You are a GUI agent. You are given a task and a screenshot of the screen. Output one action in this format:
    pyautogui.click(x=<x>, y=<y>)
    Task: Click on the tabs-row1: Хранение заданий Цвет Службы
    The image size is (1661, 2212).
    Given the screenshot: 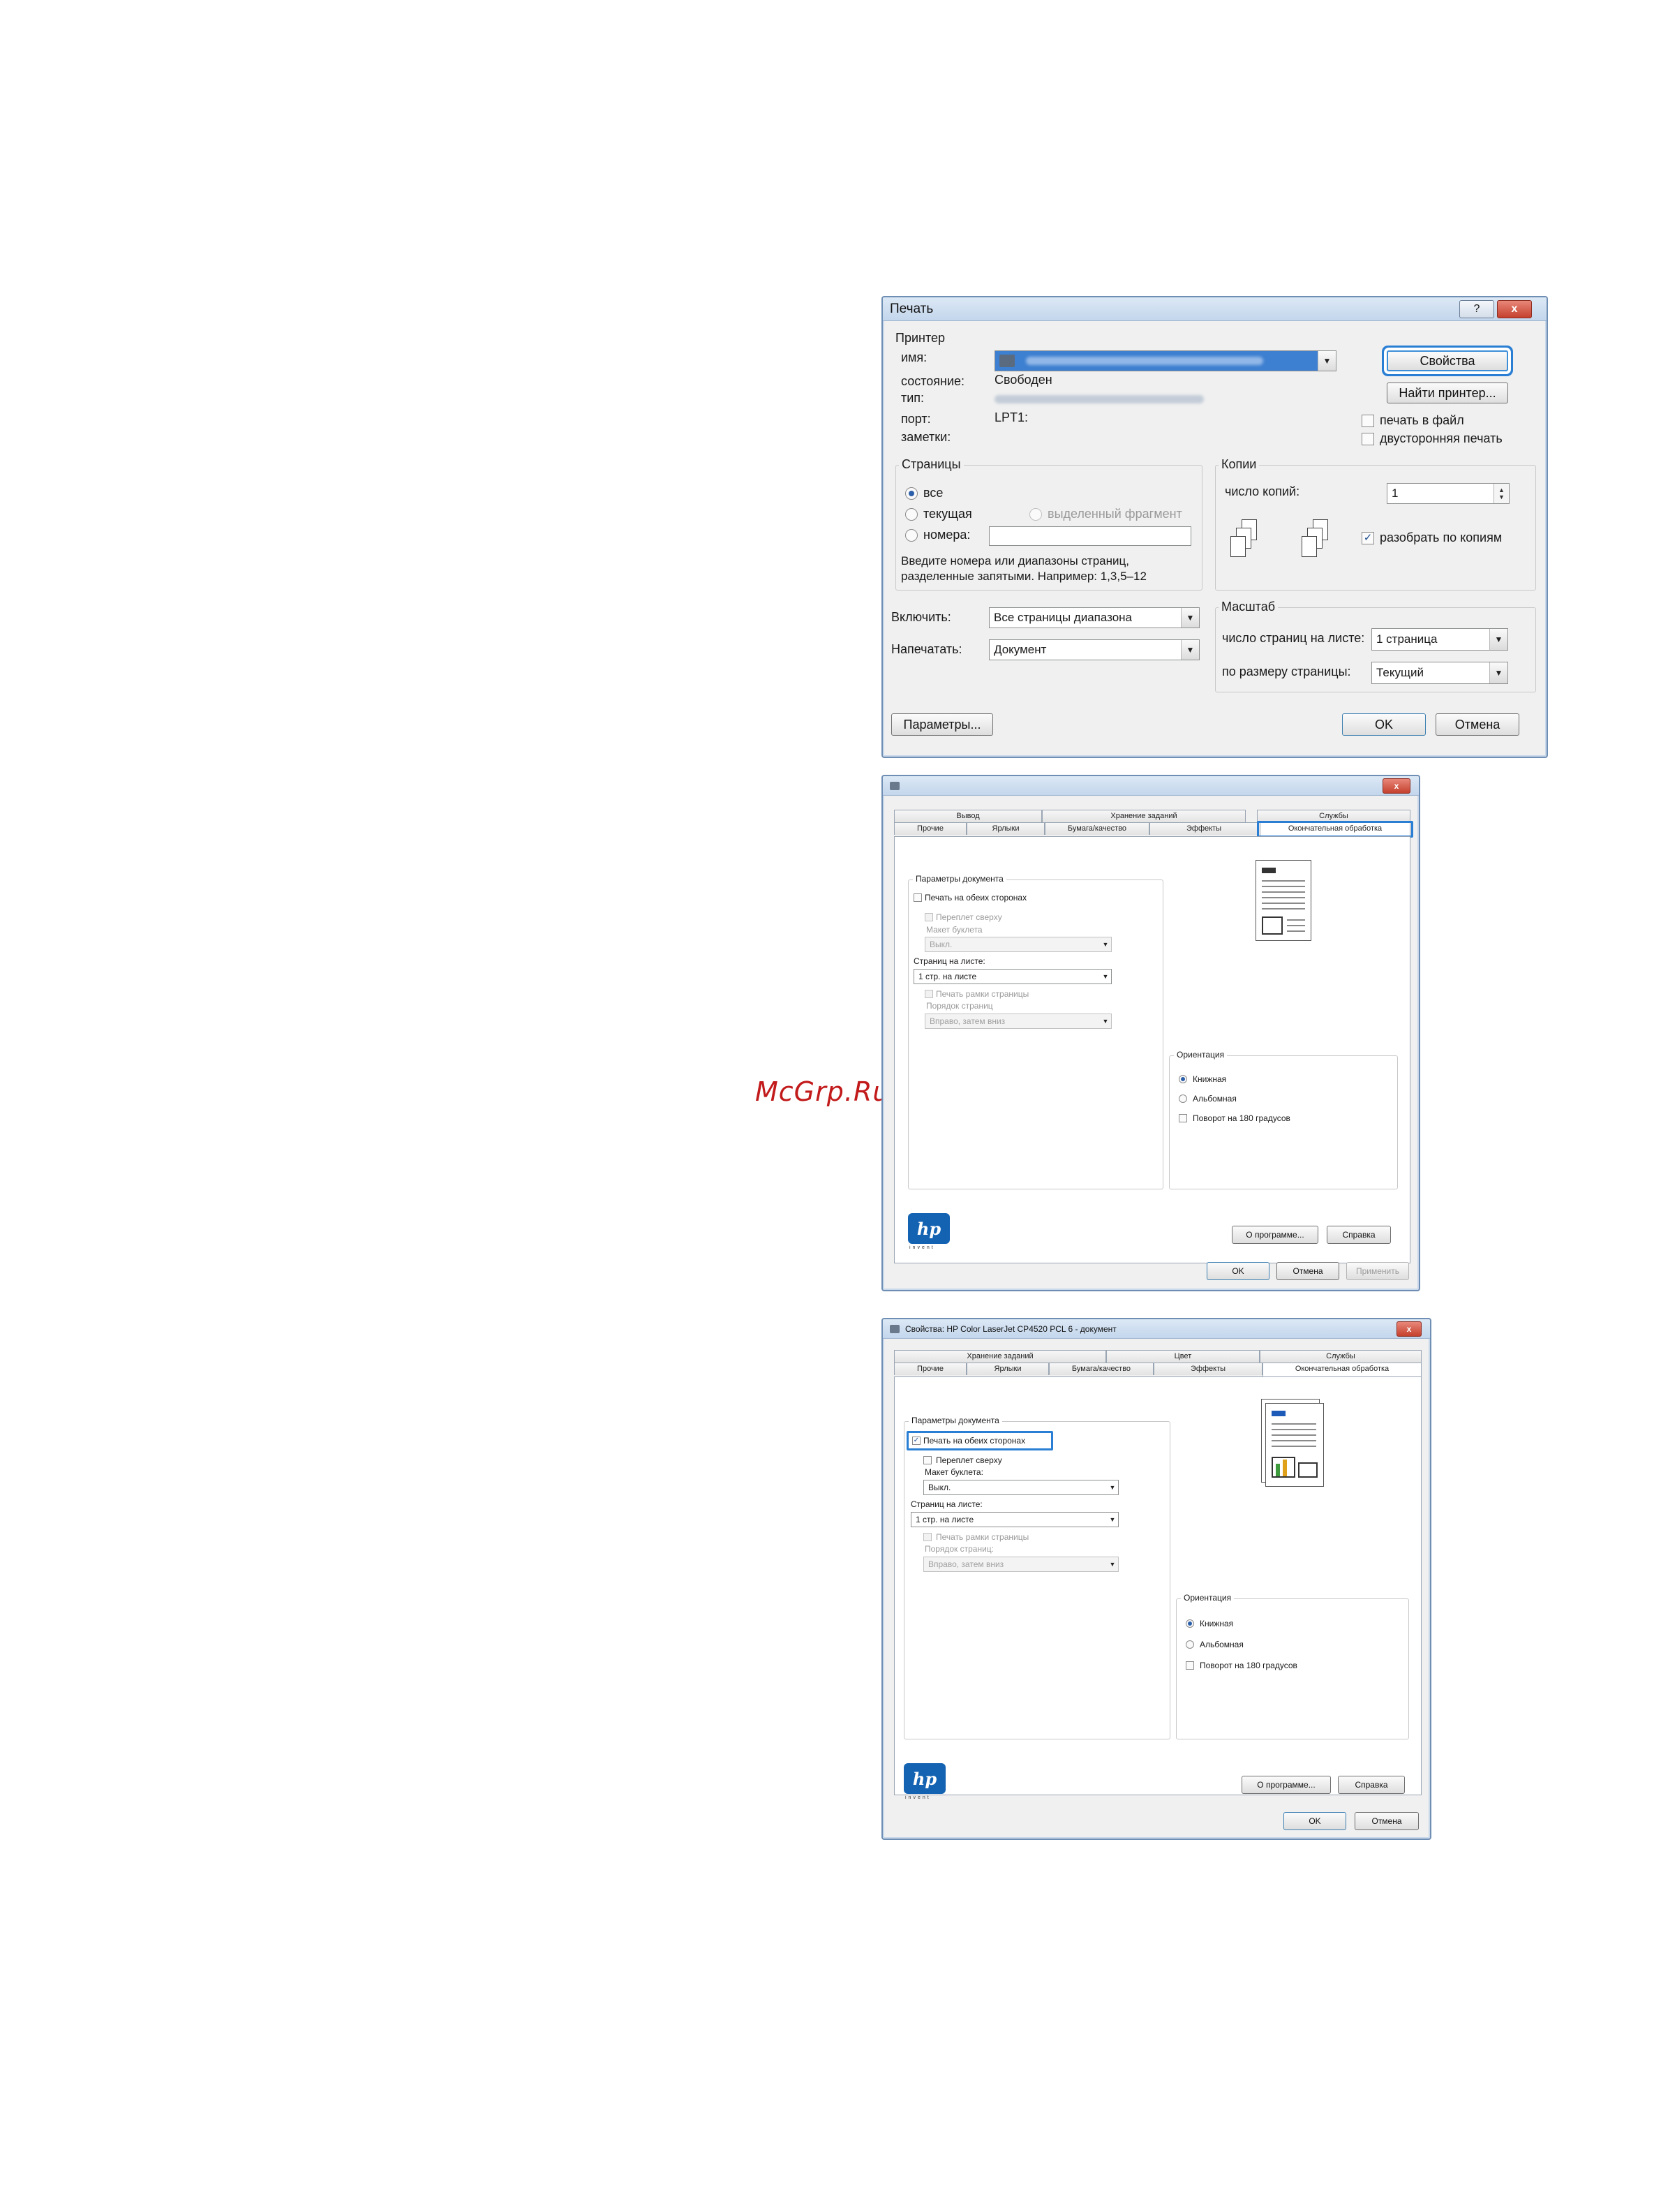 What is the action you would take?
    pyautogui.click(x=1158, y=1356)
    